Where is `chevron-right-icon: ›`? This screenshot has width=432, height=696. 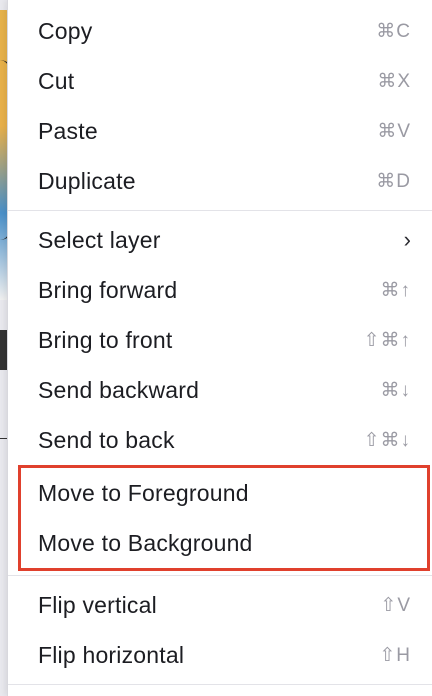 chevron-right-icon: › is located at coordinates (407, 239).